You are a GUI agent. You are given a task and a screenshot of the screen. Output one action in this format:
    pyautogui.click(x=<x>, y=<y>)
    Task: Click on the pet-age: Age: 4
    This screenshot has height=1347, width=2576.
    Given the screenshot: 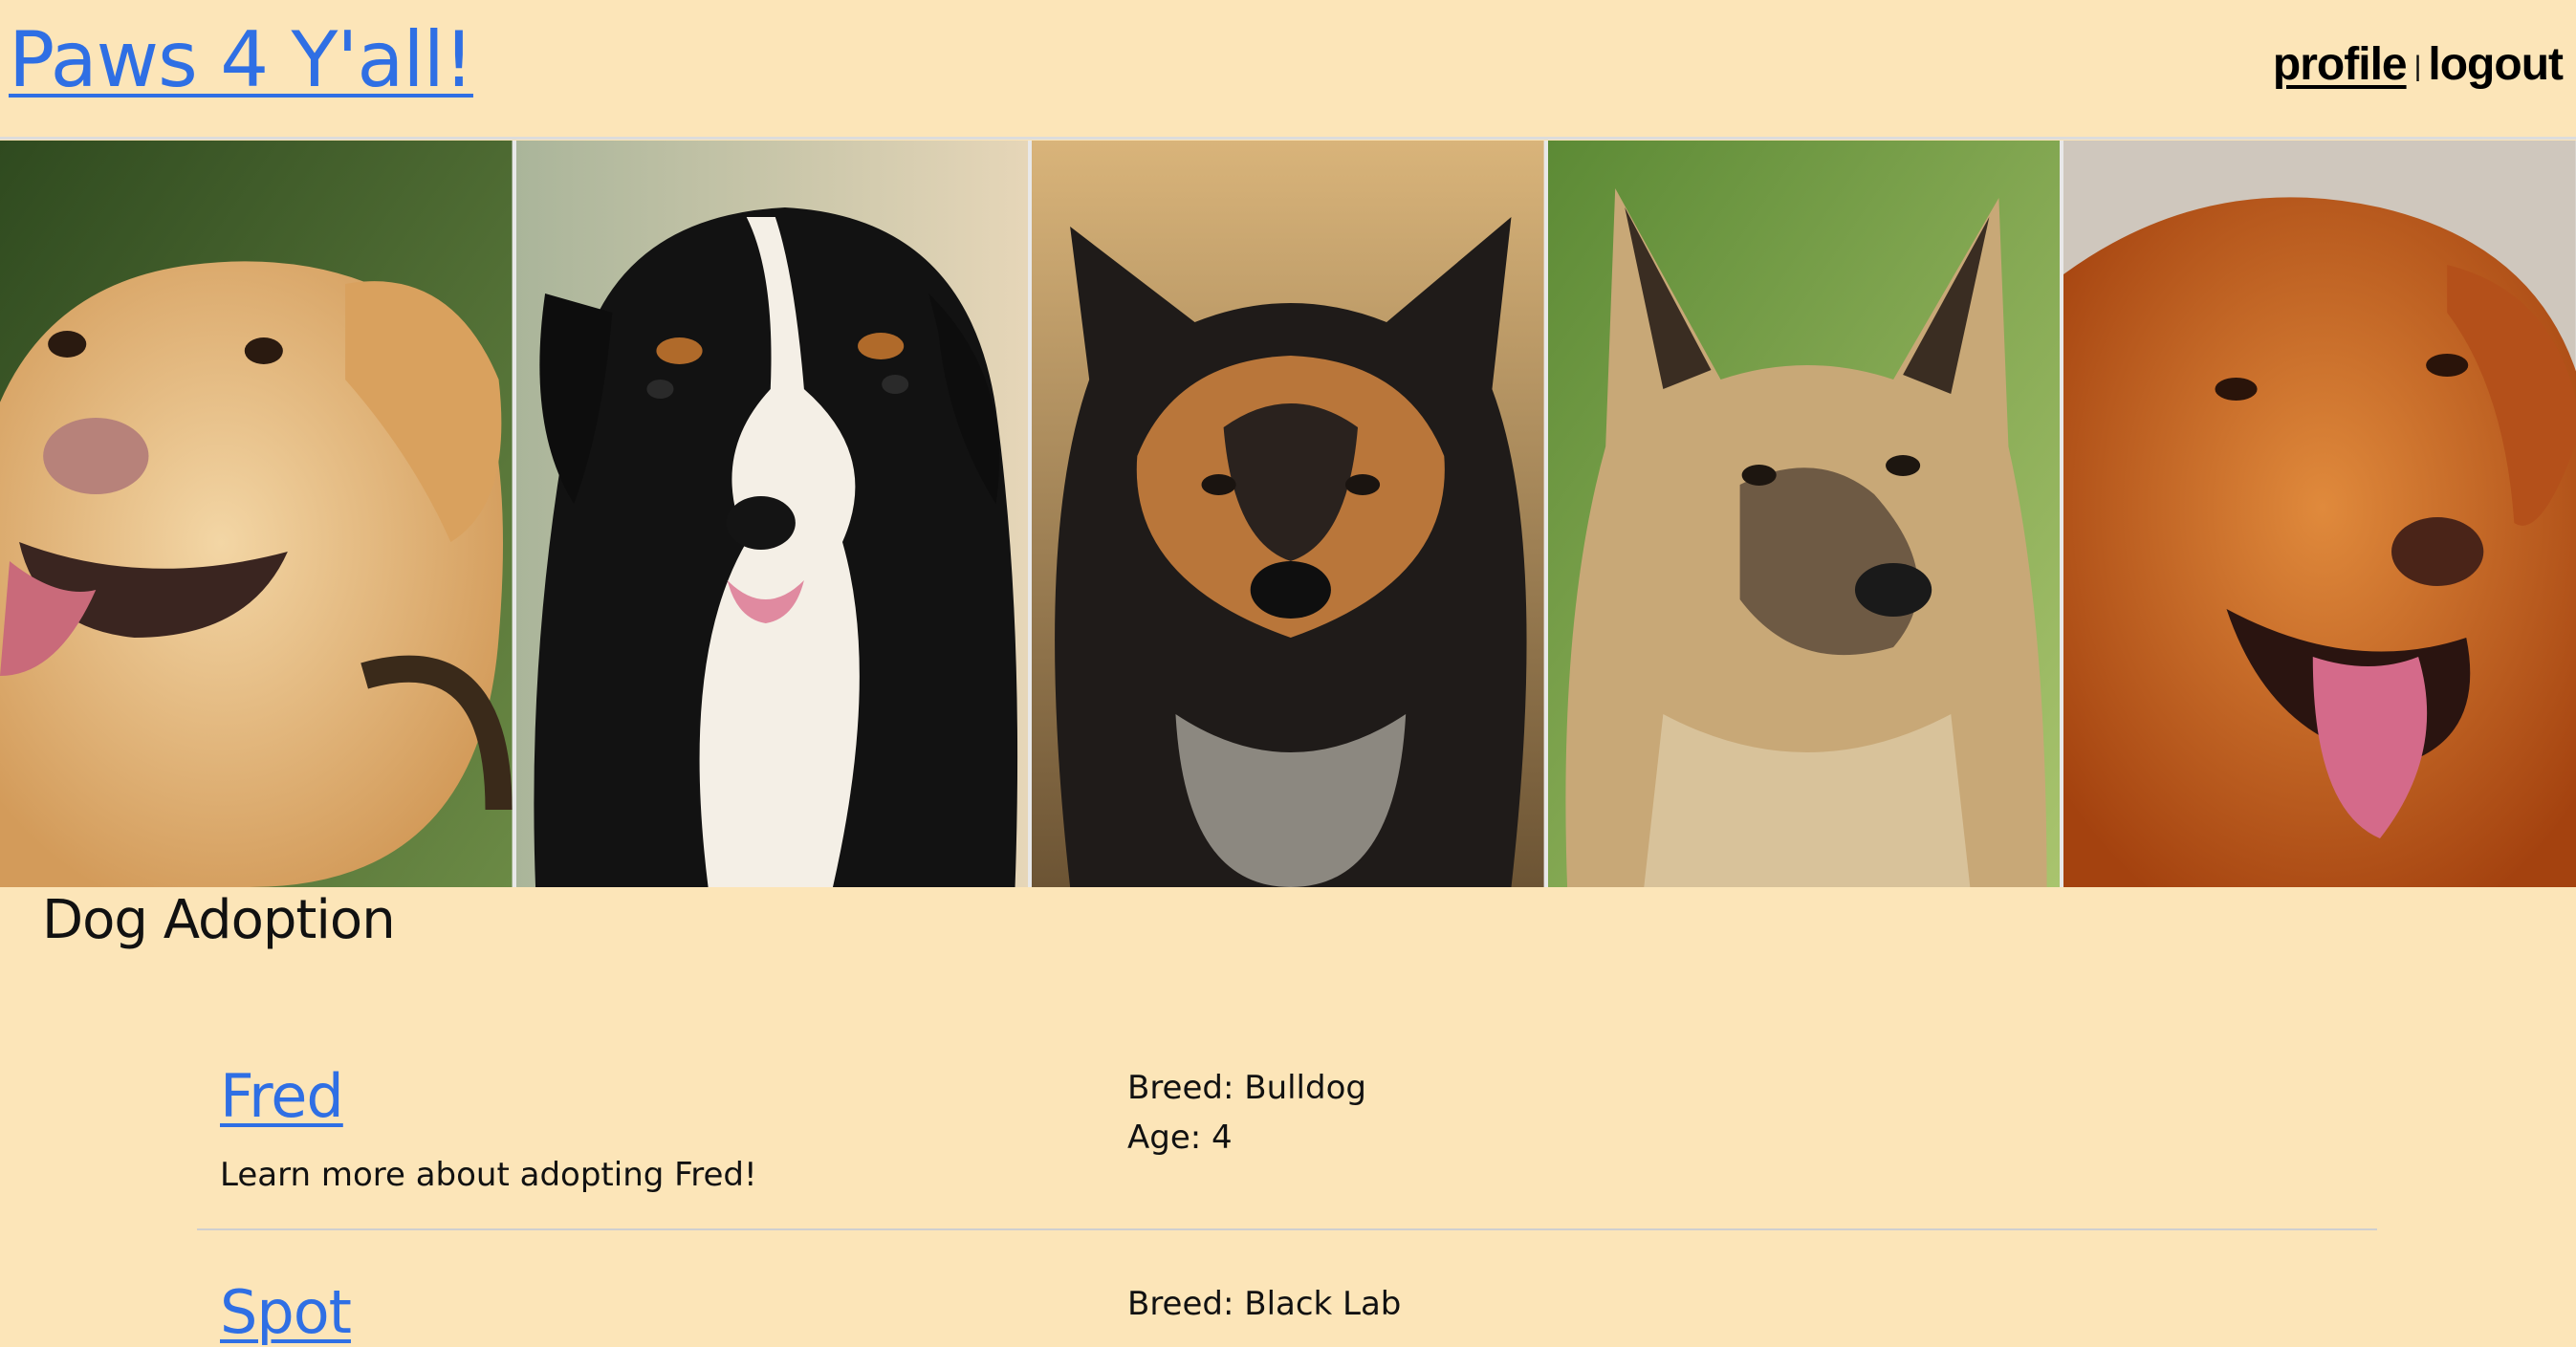 What is the action you would take?
    pyautogui.click(x=1180, y=1138)
    